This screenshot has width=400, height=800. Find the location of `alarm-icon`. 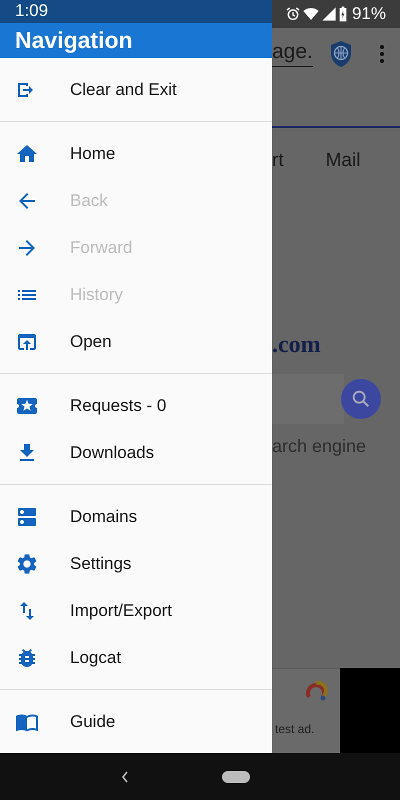

alarm-icon is located at coordinates (292, 14).